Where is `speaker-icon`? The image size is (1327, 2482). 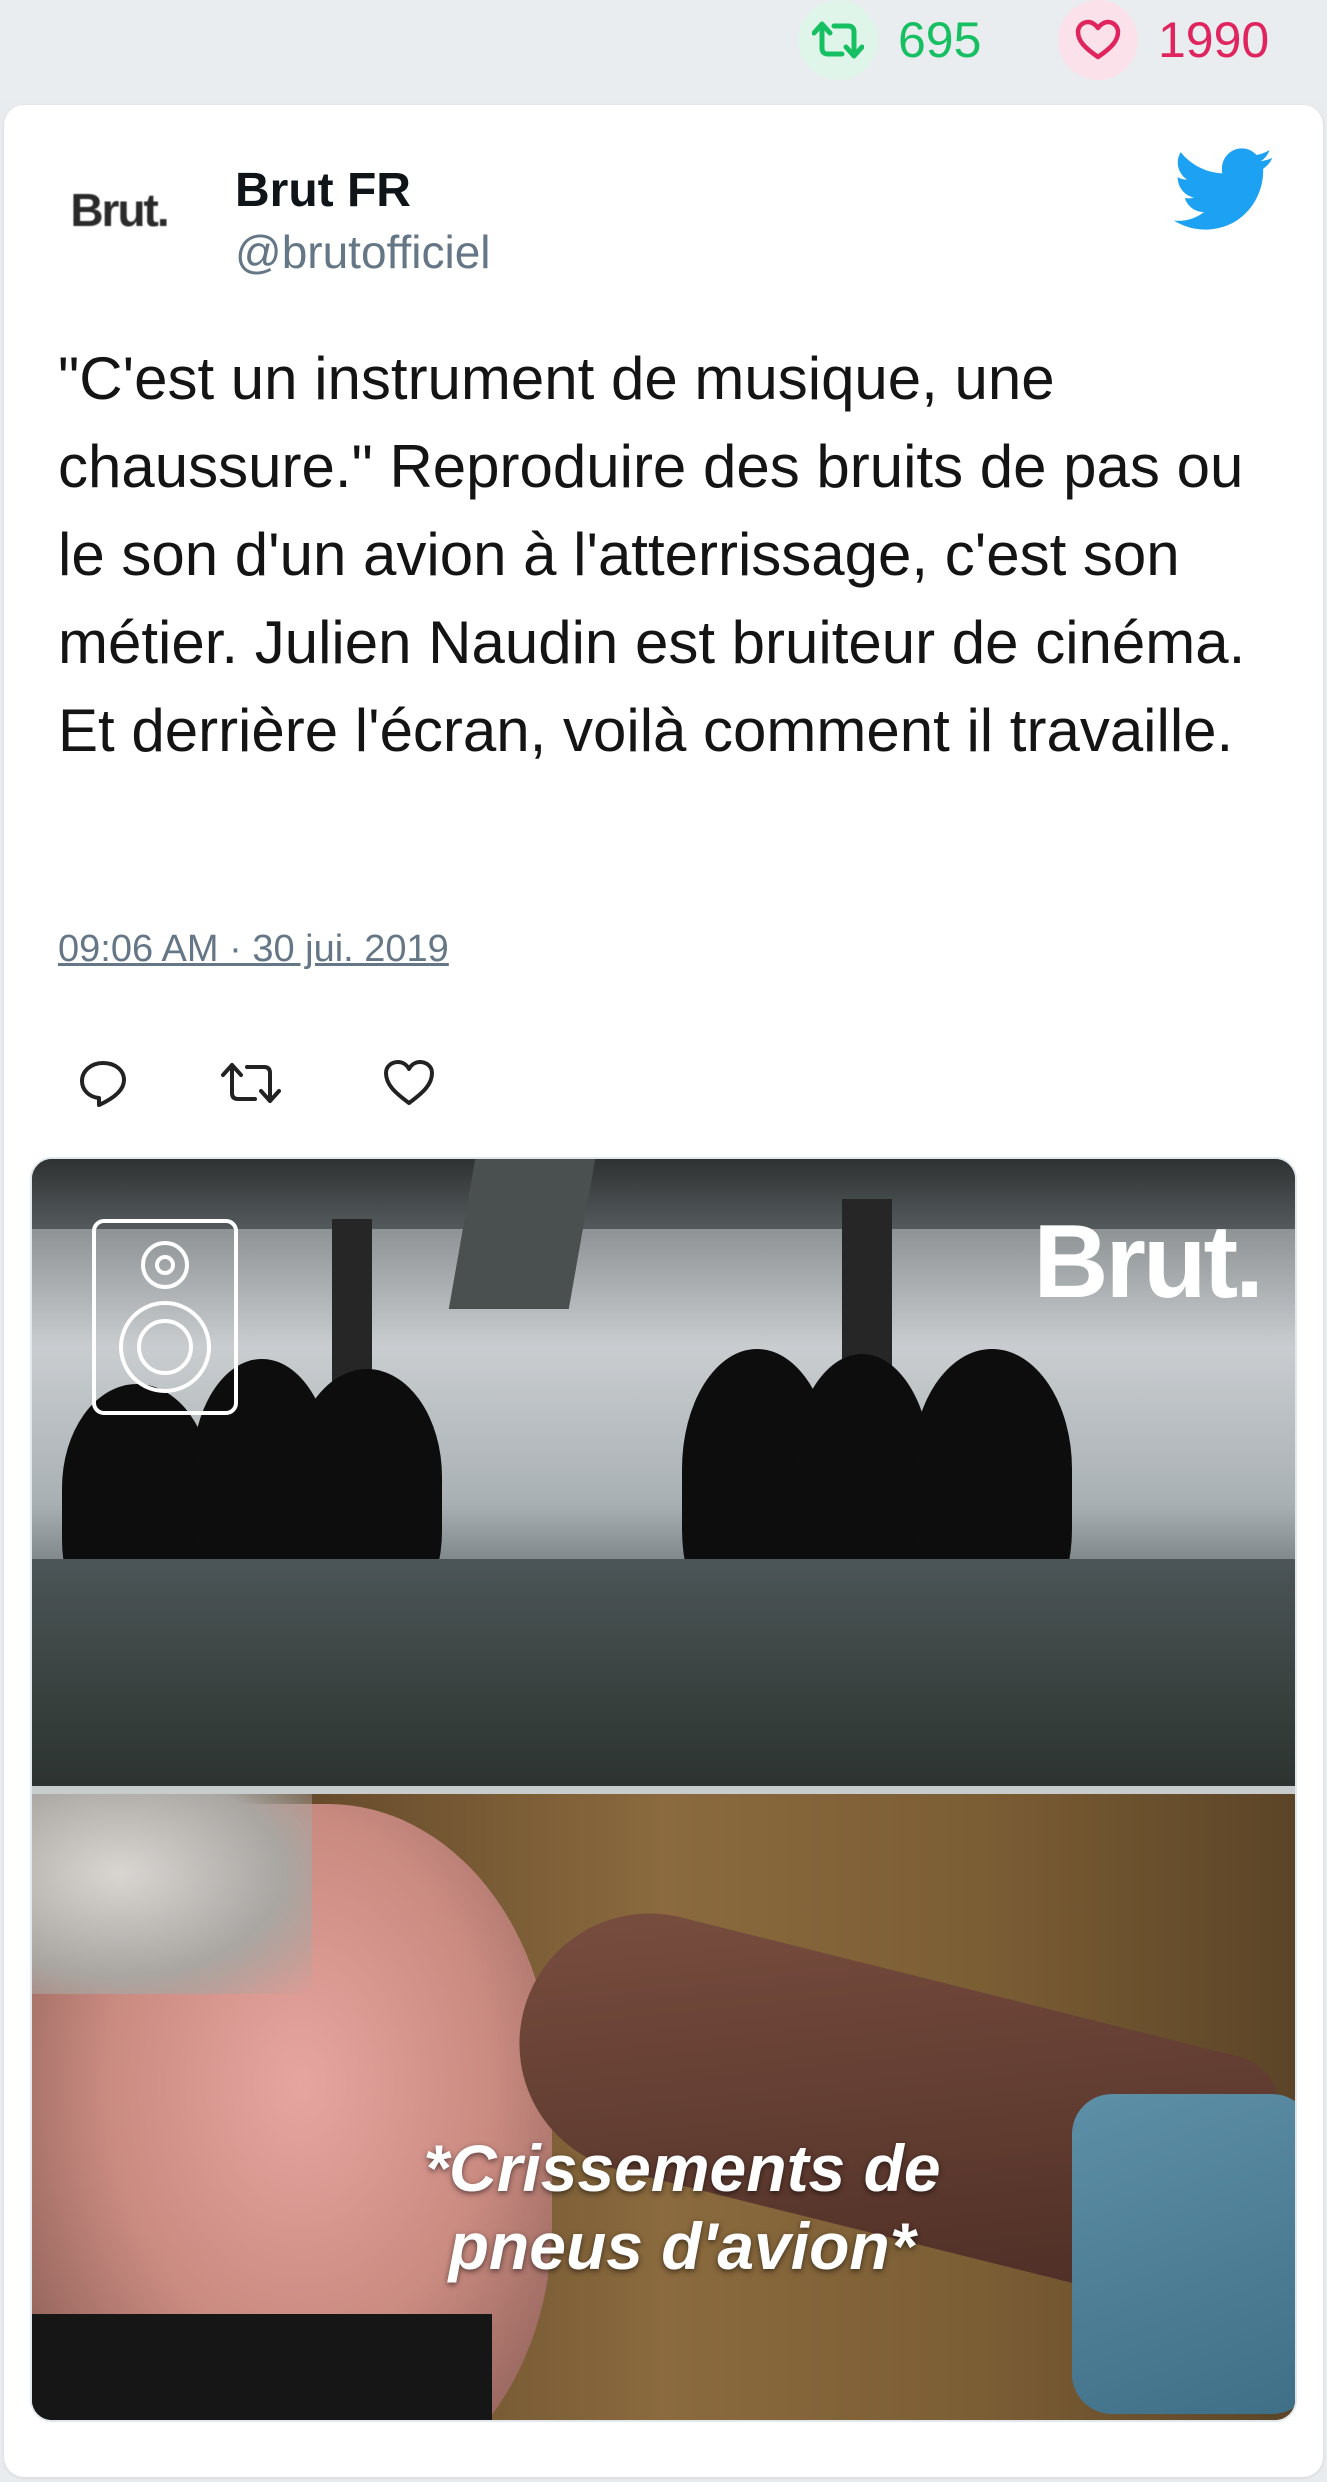 speaker-icon is located at coordinates (165, 1317).